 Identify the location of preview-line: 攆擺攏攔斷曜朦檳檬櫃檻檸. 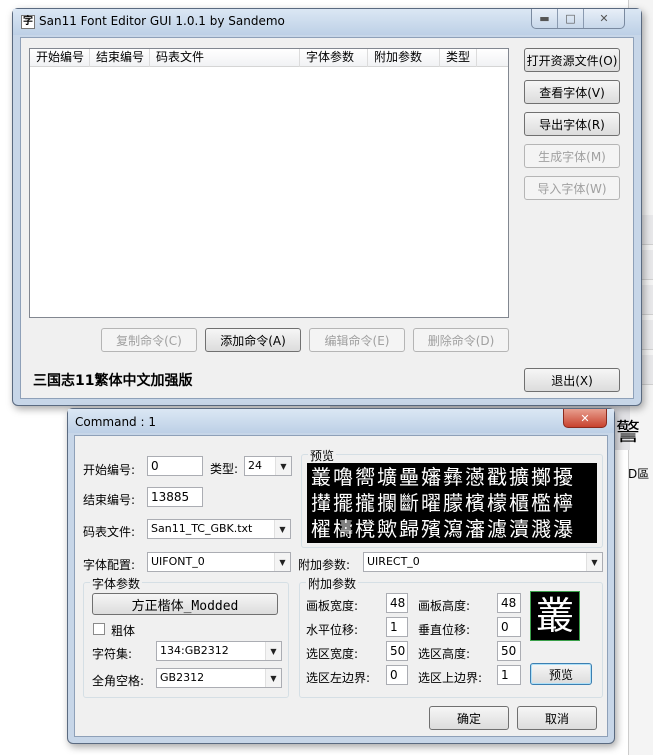
(443, 503).